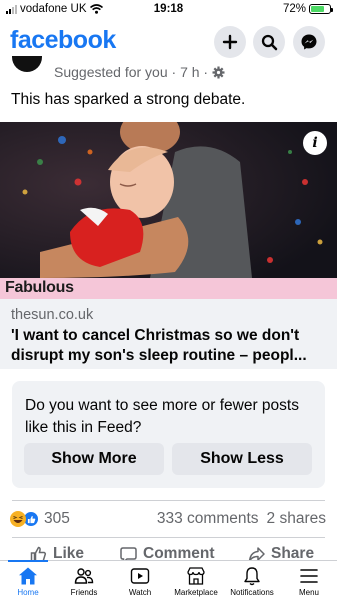 The width and height of the screenshot is (337, 600). Describe the element at coordinates (309, 576) in the screenshot. I see `menu-icon` at that location.